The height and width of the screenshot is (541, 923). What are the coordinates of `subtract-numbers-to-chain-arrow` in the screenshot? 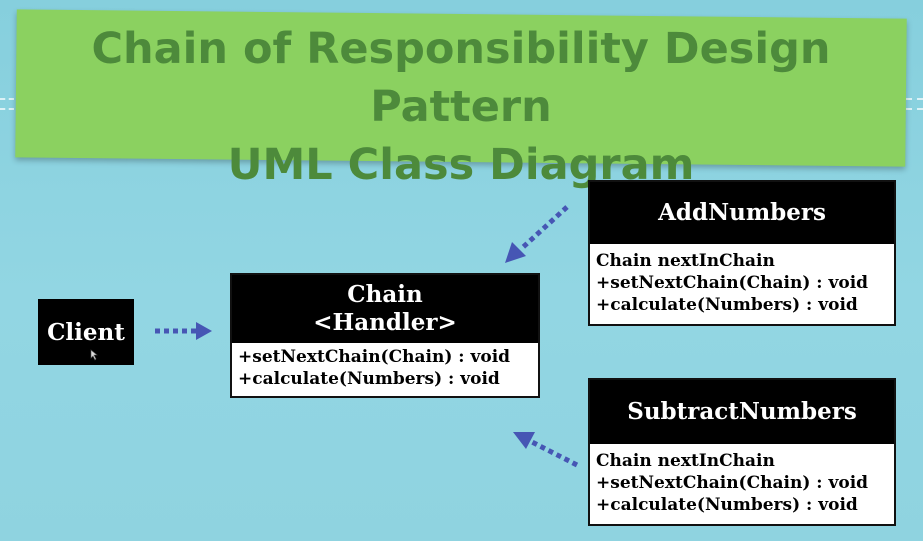 It's located at (546, 450).